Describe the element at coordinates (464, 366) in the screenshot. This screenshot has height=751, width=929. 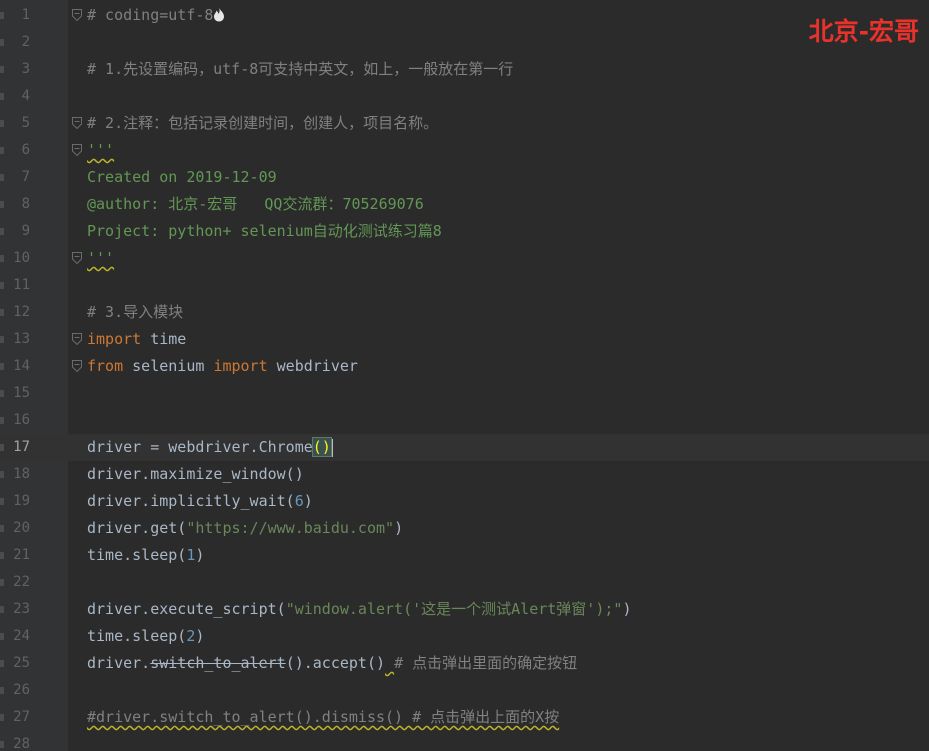
I see `code-line: 14 from selenium import webdriver` at that location.